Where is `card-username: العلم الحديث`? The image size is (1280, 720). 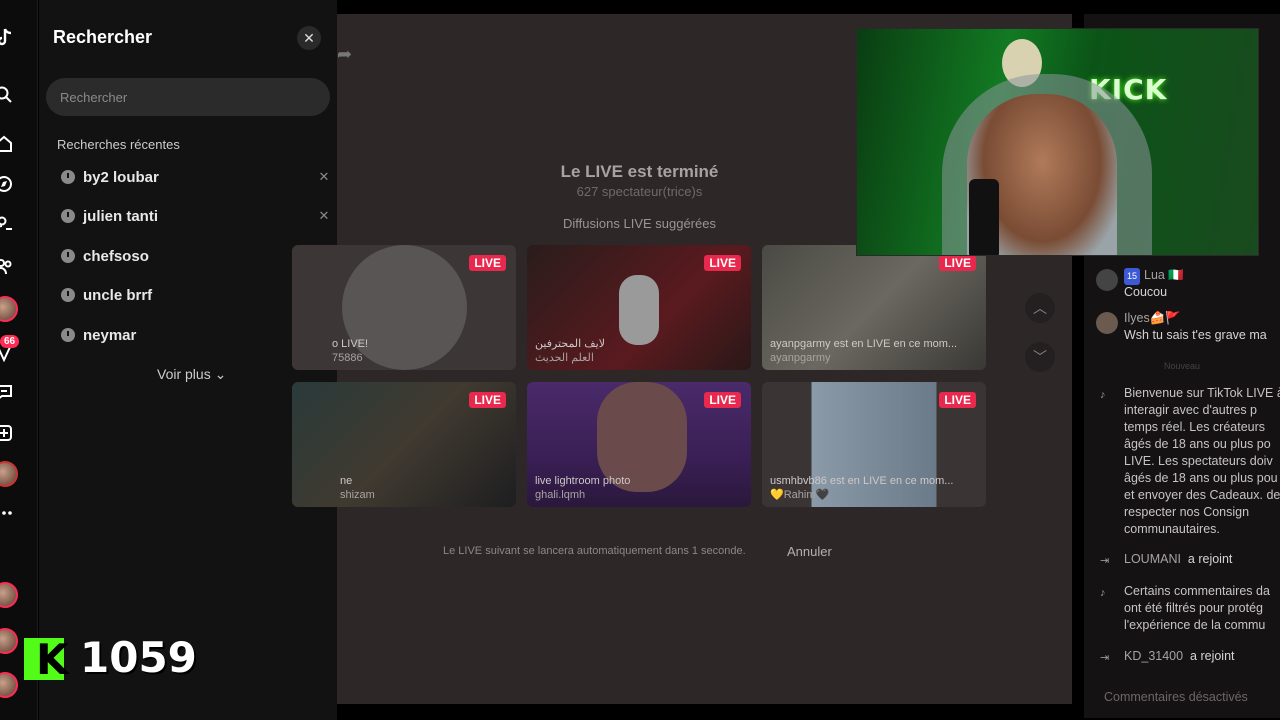
card-username: العلم الحديث is located at coordinates (564, 358).